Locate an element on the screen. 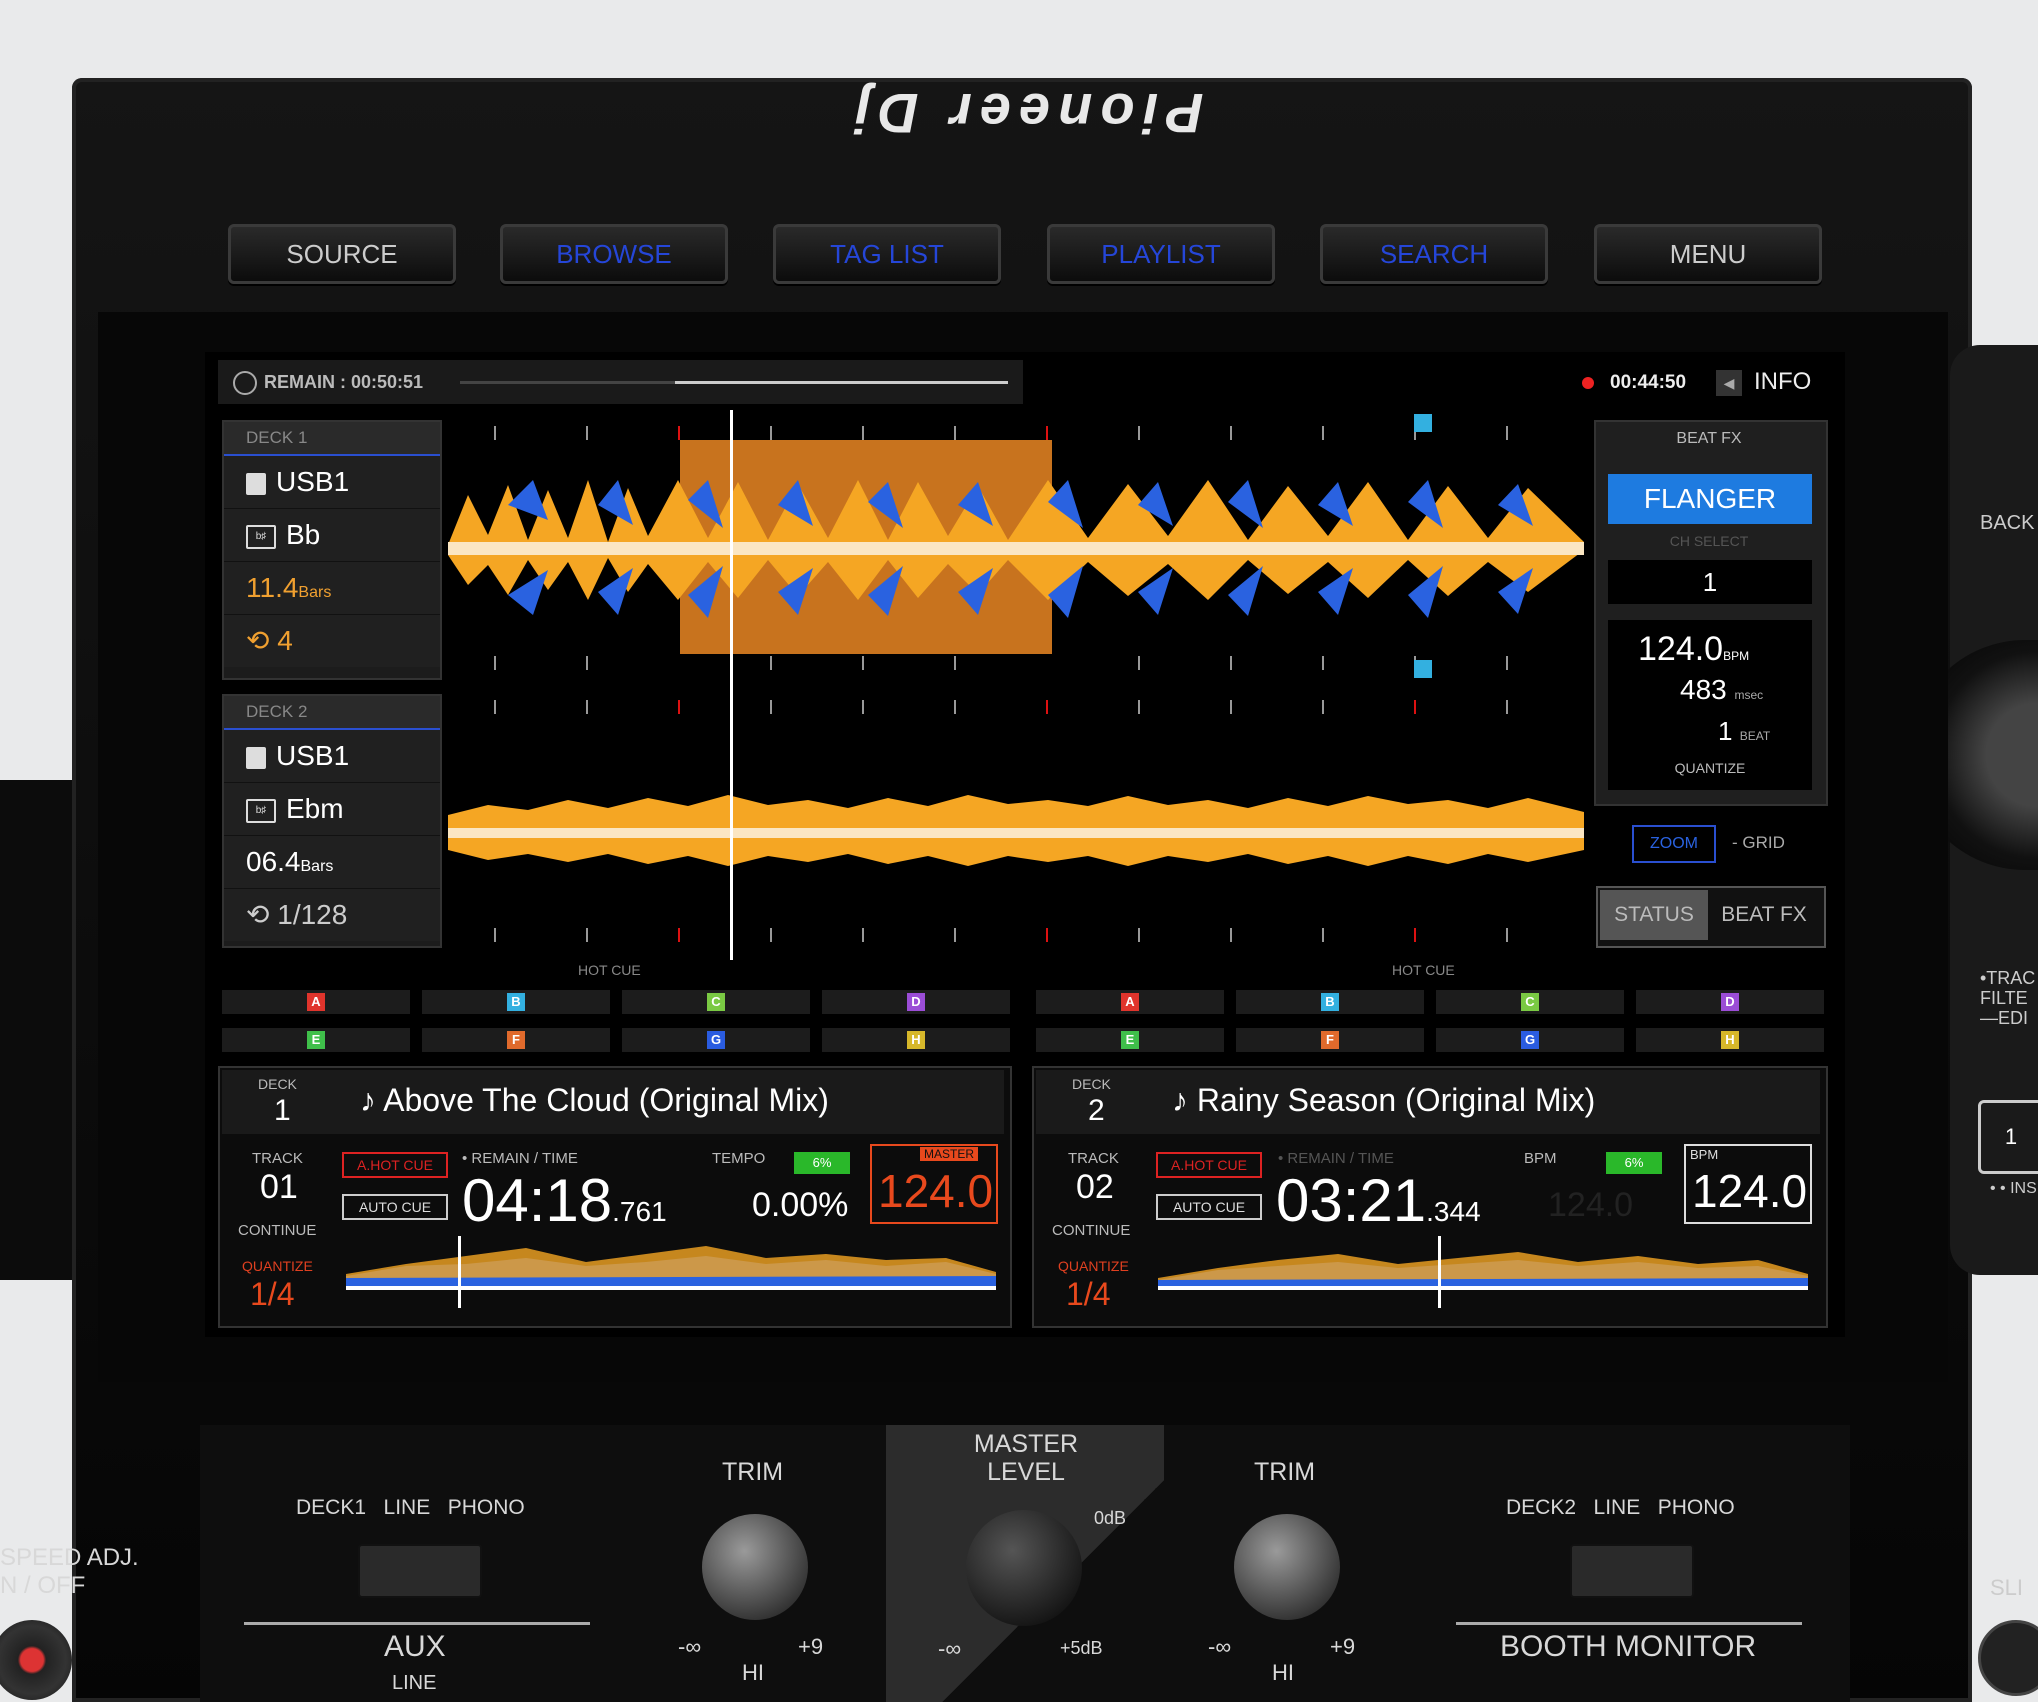 Image resolution: width=2038 pixels, height=1702 pixels. info-arrow-icon: ◀ is located at coordinates (1729, 383).